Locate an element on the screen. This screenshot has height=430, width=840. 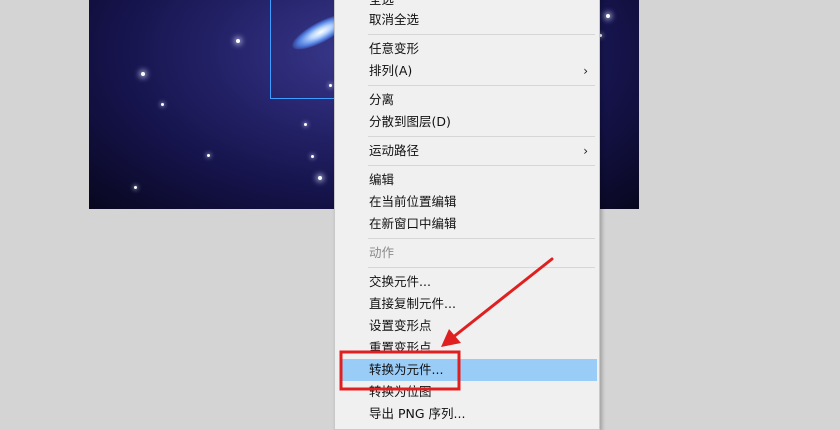
menu-item-label: 全选 is located at coordinates (381, 3).